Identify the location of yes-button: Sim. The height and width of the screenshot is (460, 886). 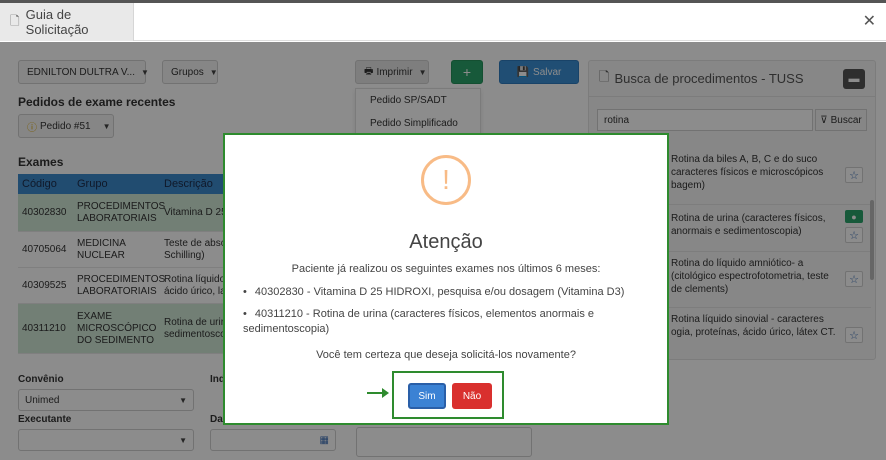
(427, 396).